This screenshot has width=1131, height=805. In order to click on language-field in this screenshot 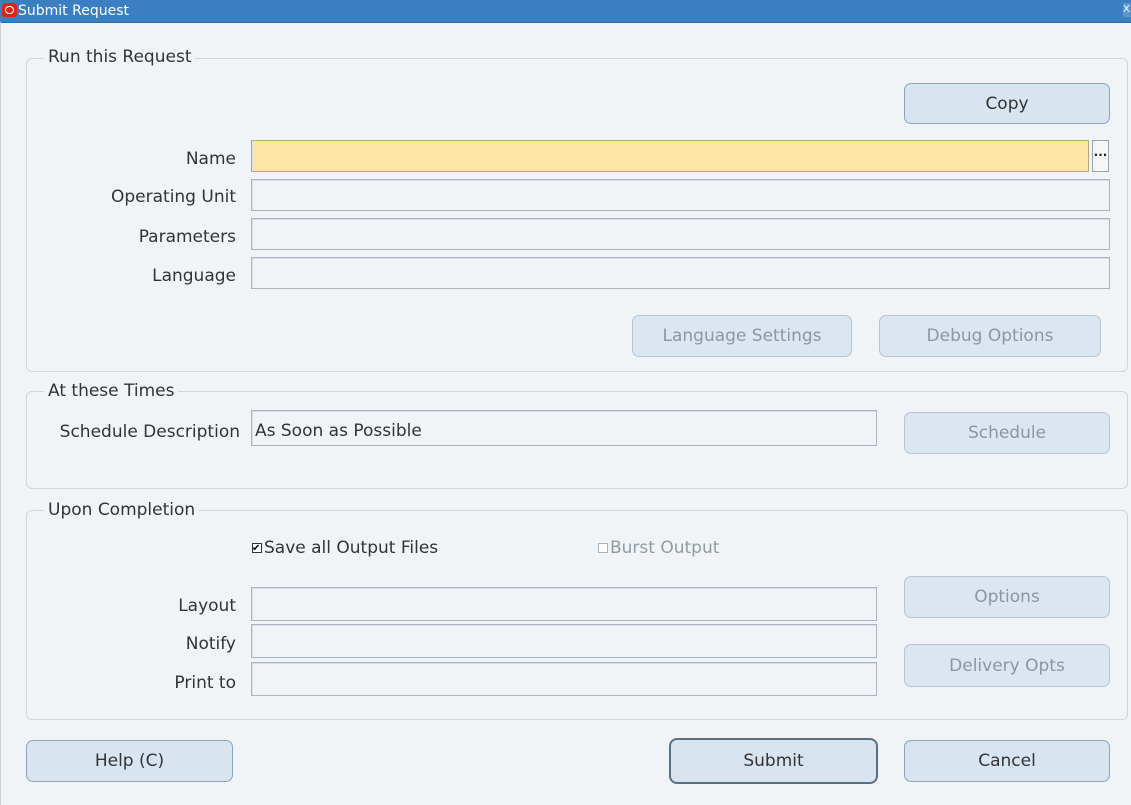, I will do `click(680, 273)`.